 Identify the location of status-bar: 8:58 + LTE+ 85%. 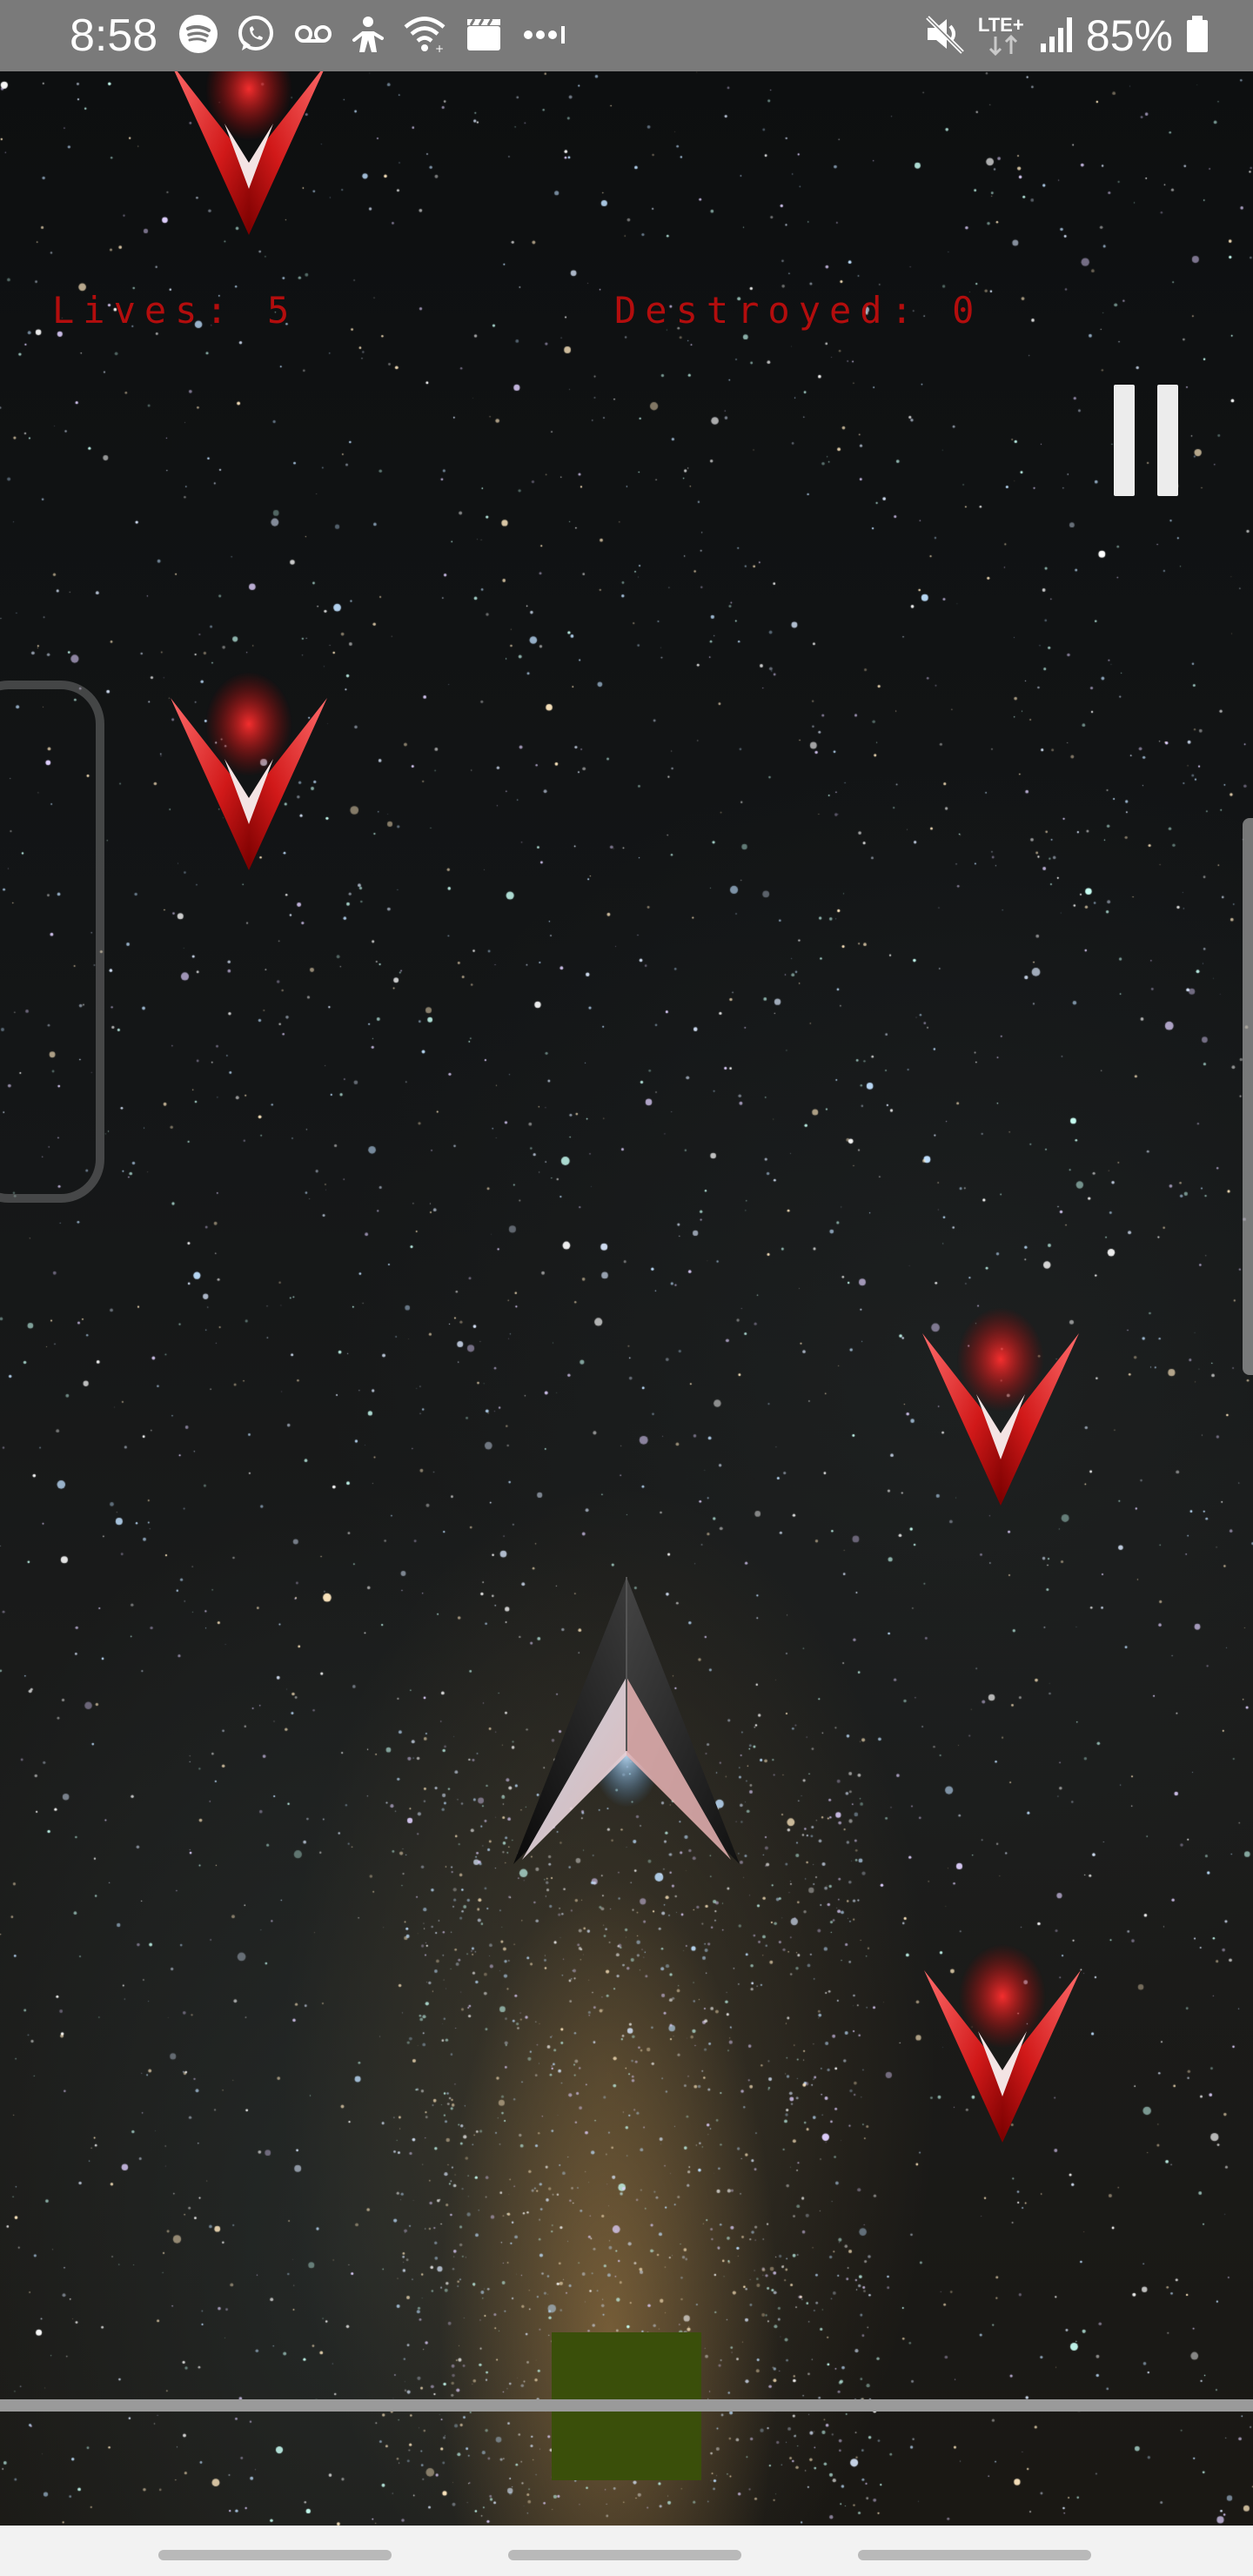
(626, 35).